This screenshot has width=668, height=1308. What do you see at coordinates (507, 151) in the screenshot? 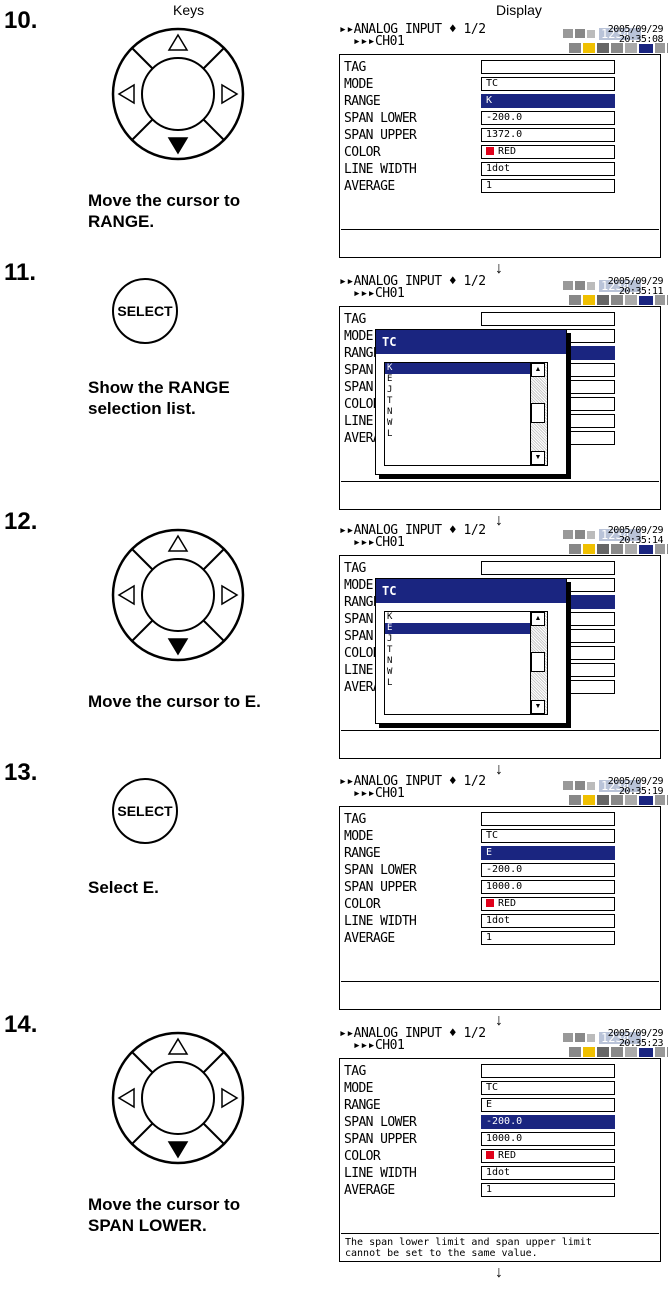
I see `setting-value-text: RED` at bounding box center [507, 151].